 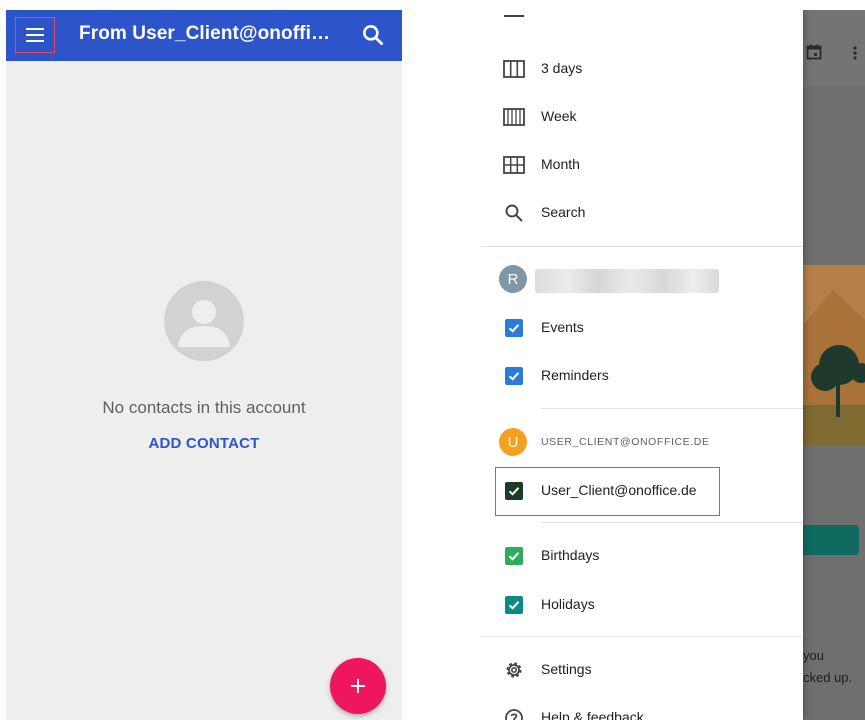 I want to click on calendar-label: Birthdays, so click(x=570, y=555).